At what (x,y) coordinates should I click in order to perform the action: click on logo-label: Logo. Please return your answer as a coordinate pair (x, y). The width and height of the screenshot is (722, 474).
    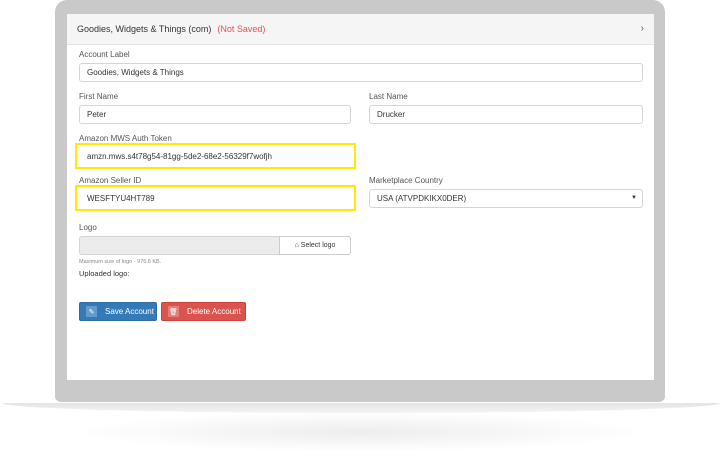
    Looking at the image, I should click on (88, 227).